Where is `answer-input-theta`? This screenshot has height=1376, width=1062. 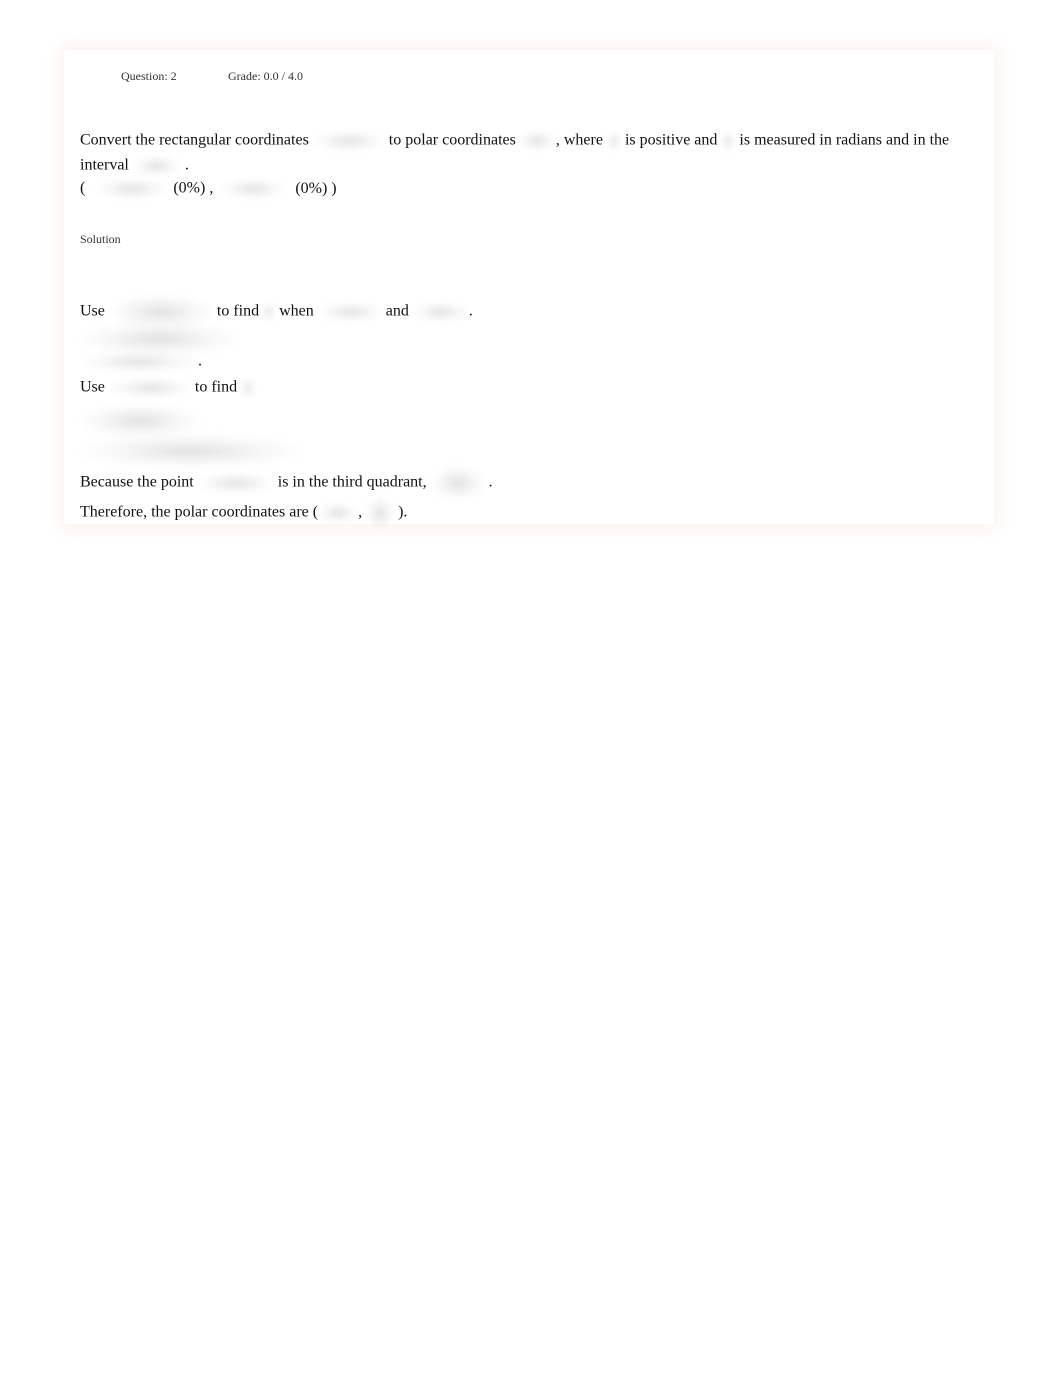 answer-input-theta is located at coordinates (253, 189).